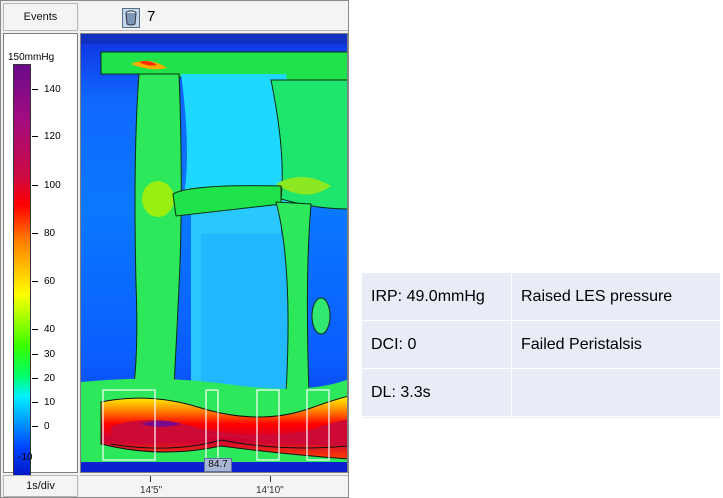 The height and width of the screenshot is (498, 723). I want to click on events-label: Events, so click(40, 17).